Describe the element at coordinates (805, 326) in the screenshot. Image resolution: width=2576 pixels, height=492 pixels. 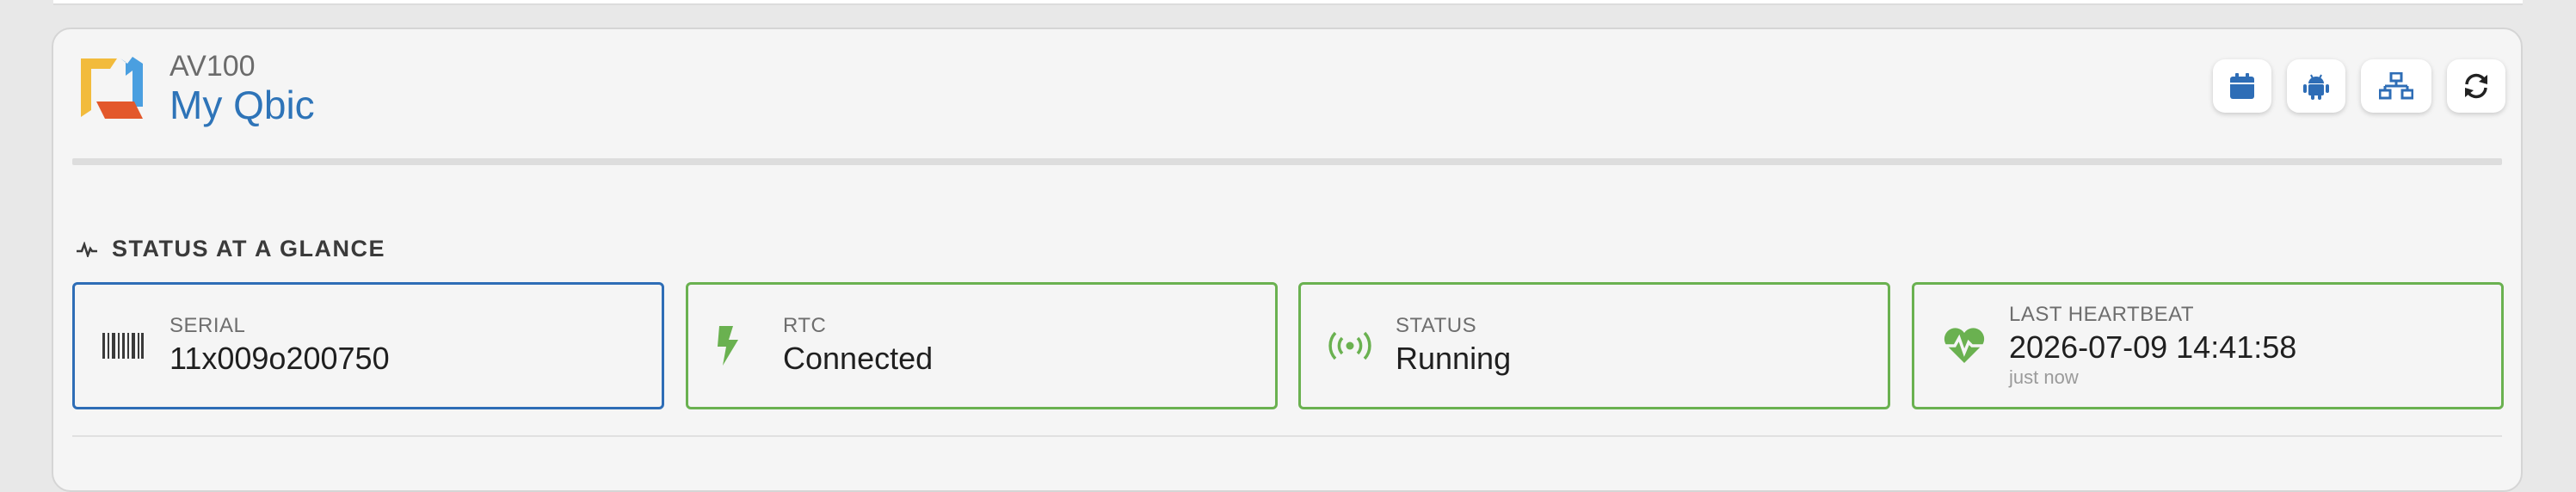
I see `rtc-label: RTC` at that location.